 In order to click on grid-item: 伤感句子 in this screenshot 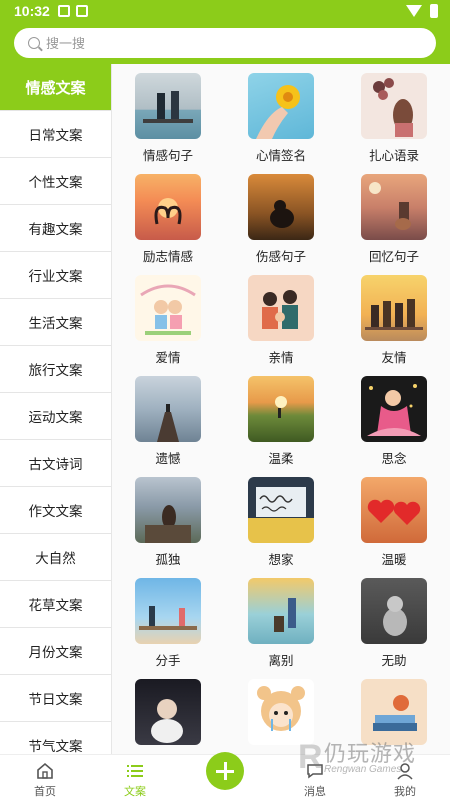, I will do `click(281, 216)`.